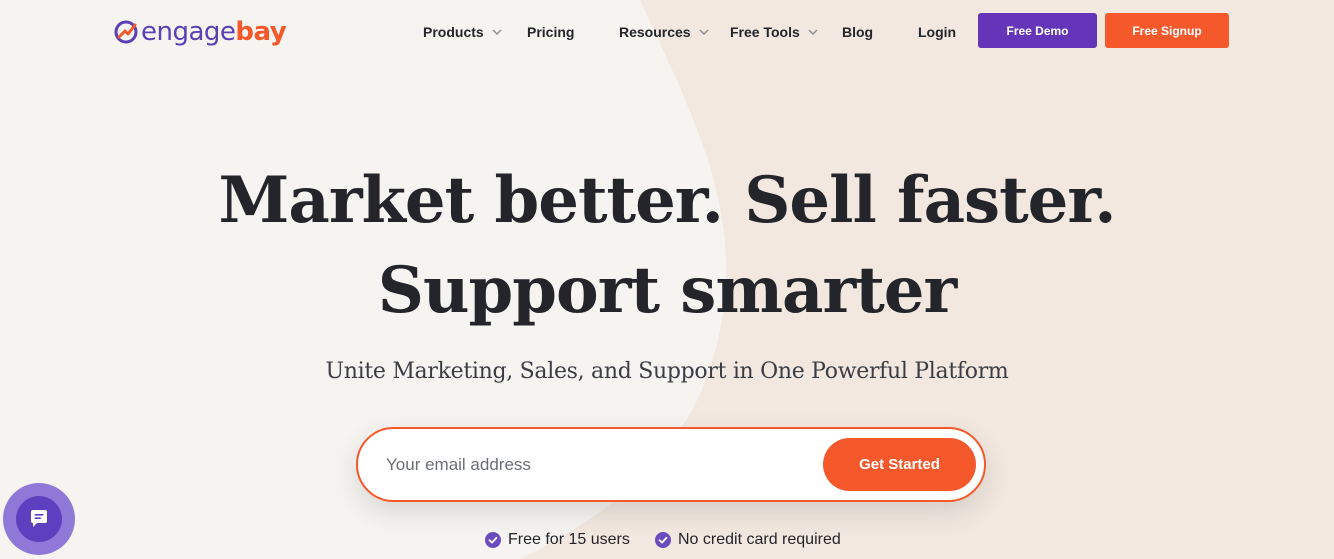 The width and height of the screenshot is (1334, 559). I want to click on chat-icon, so click(39, 518).